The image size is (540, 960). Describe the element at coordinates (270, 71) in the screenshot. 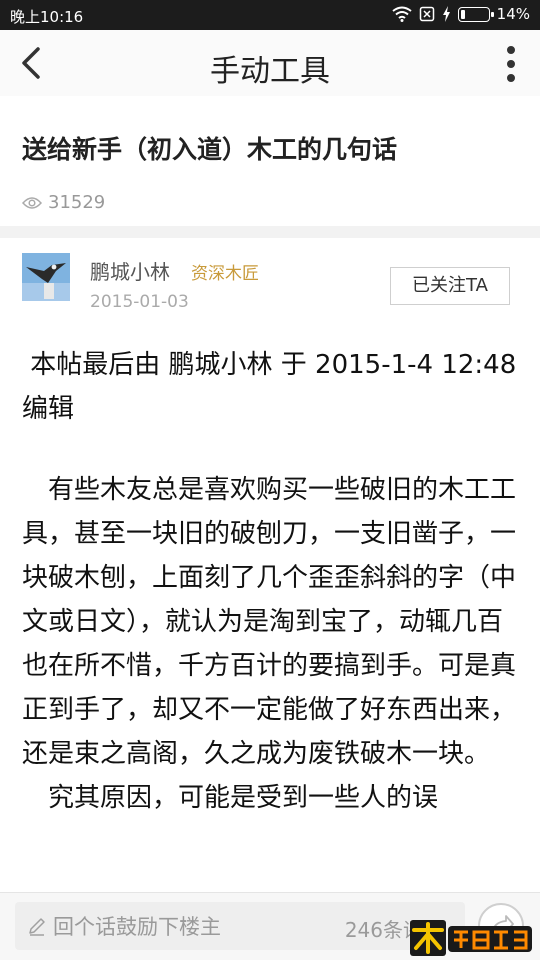

I see `page-title: 手动工具` at that location.